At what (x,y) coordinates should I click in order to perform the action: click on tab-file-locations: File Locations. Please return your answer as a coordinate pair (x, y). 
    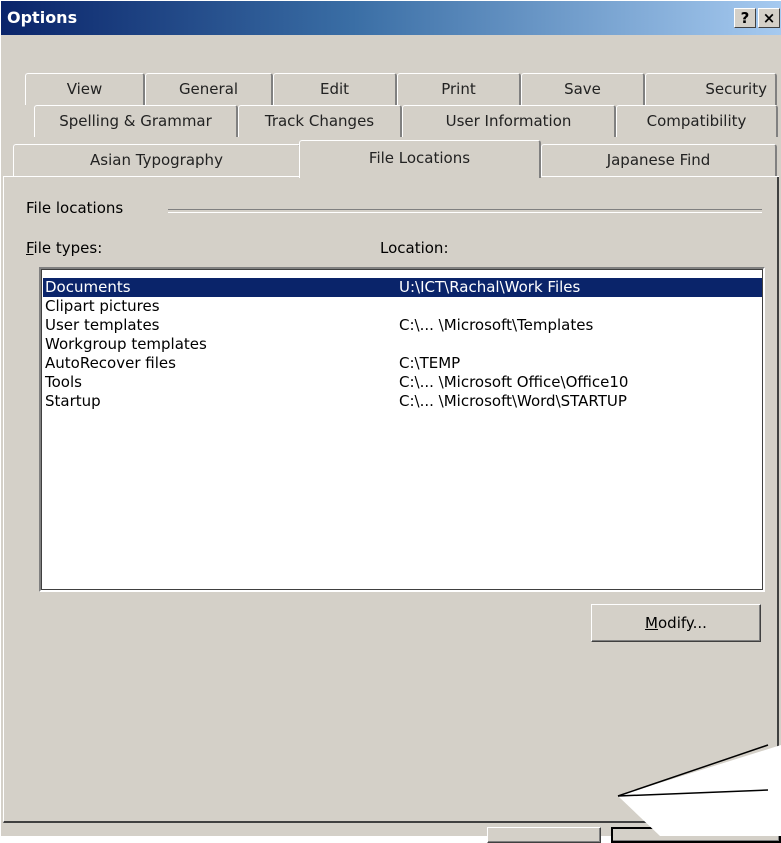
    Looking at the image, I should click on (420, 159).